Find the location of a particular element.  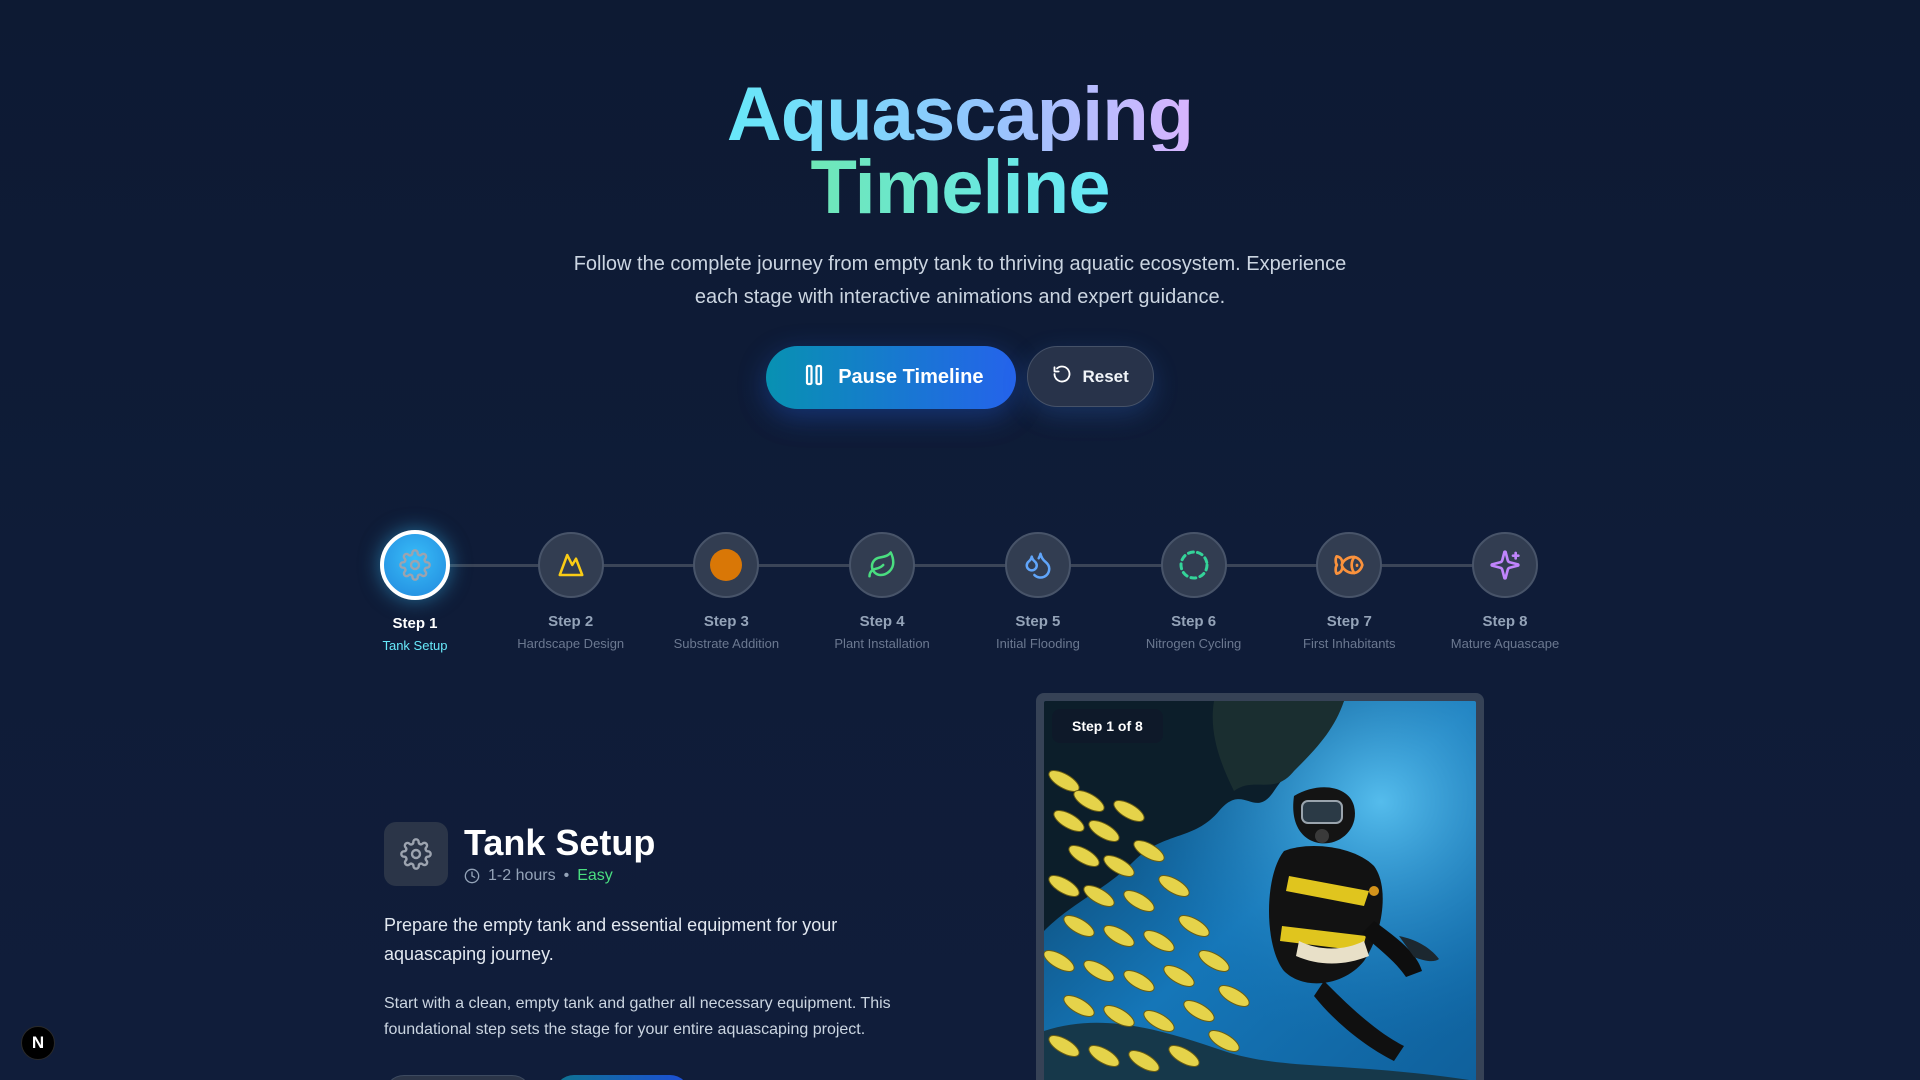

page-title: Aquascaping Timeline is located at coordinates (960, 151).